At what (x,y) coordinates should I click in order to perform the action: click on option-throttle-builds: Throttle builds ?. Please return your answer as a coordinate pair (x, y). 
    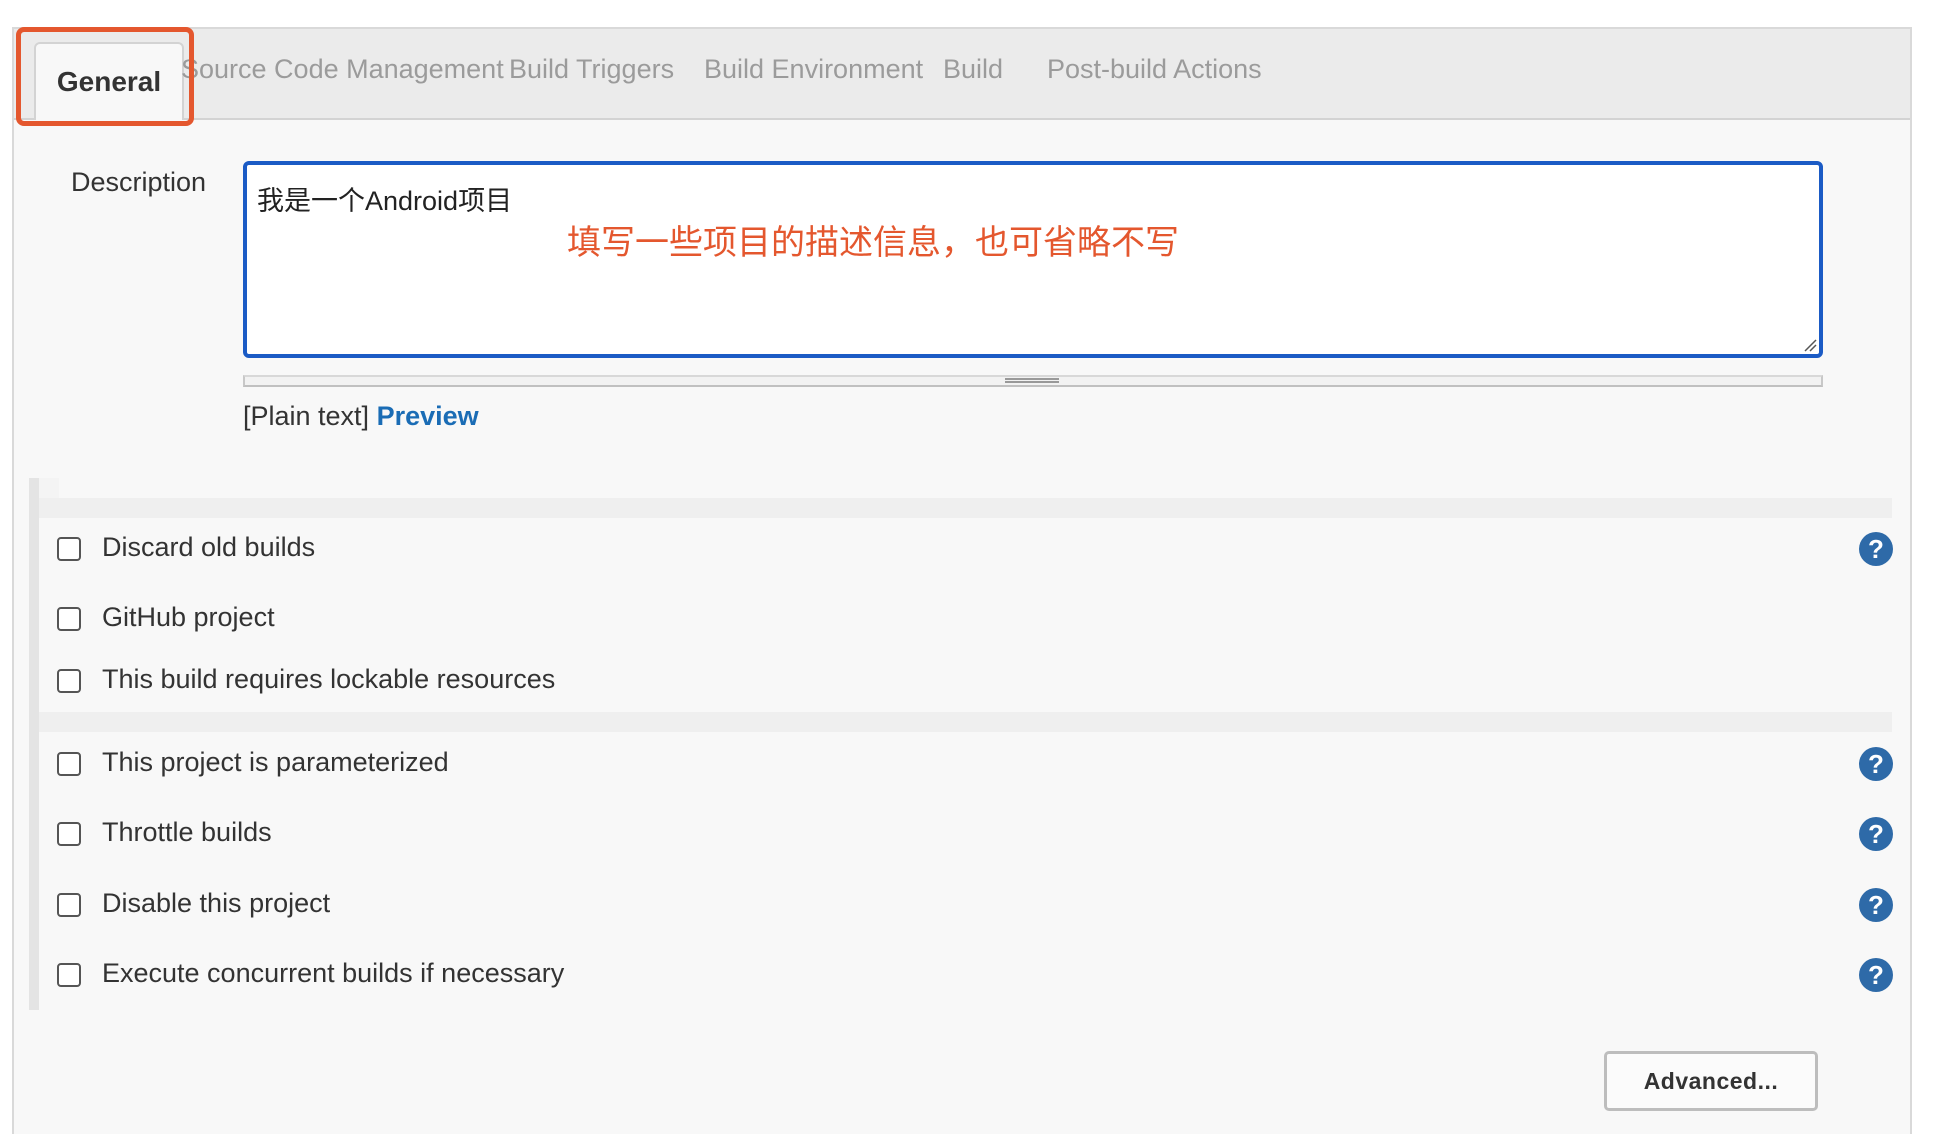
    Looking at the image, I should click on (977, 837).